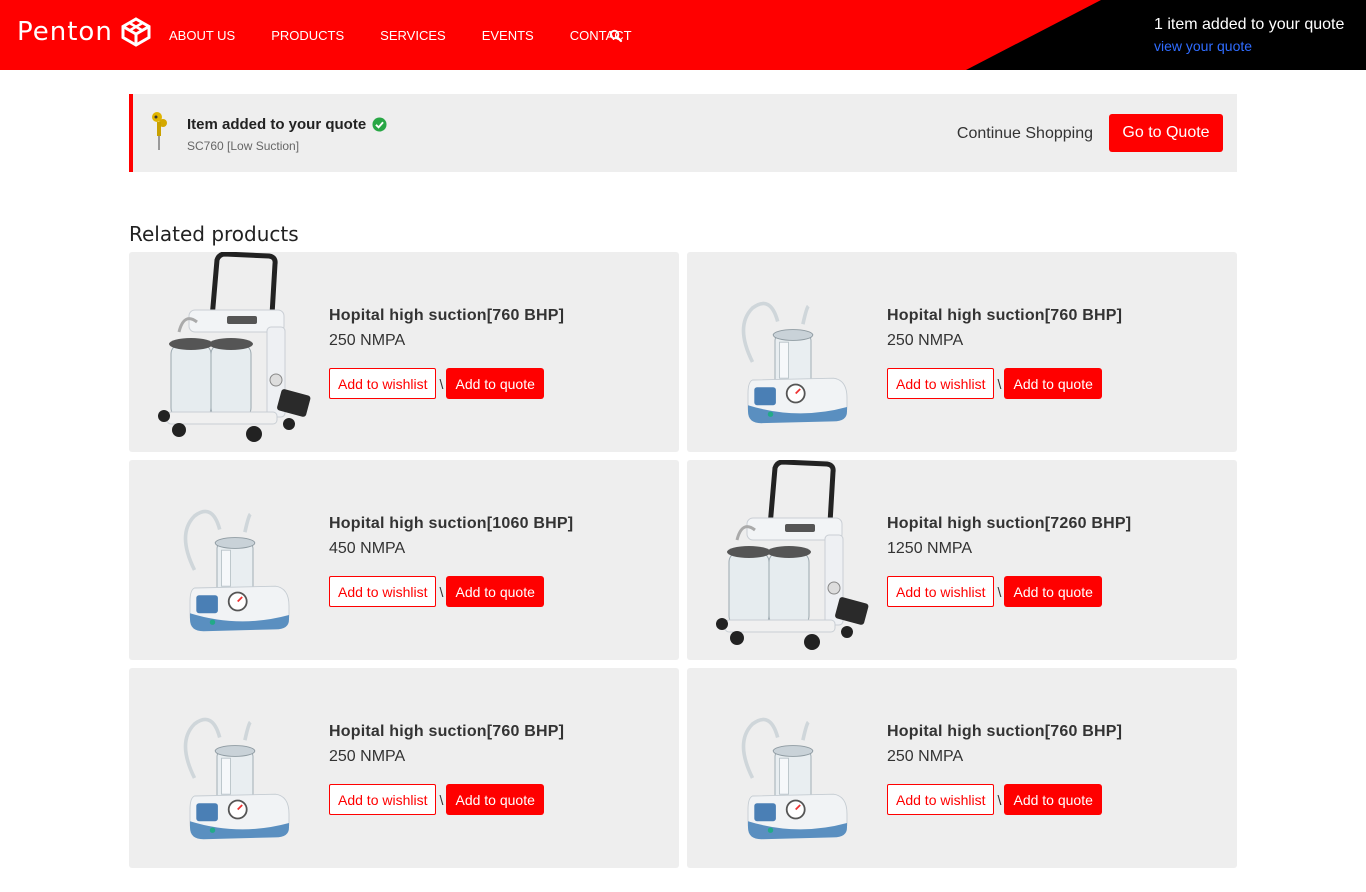  I want to click on nav-about: About us, so click(202, 35).